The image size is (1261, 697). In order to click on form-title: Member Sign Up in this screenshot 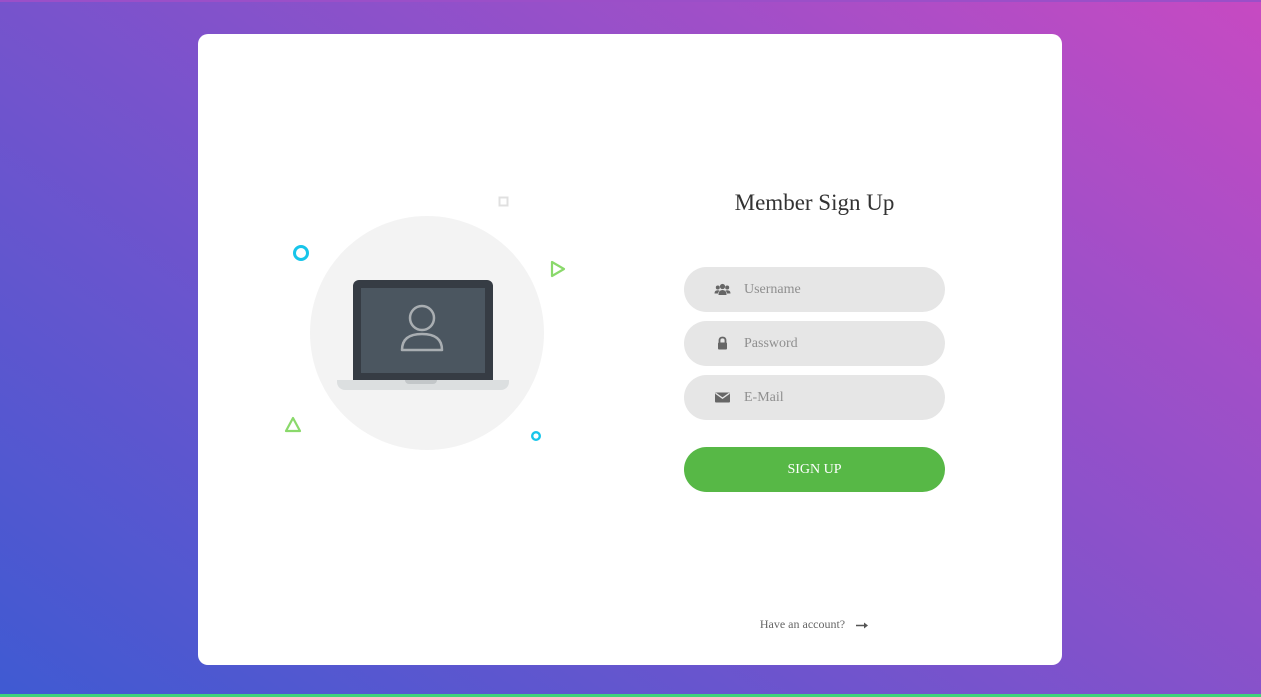, I will do `click(814, 202)`.